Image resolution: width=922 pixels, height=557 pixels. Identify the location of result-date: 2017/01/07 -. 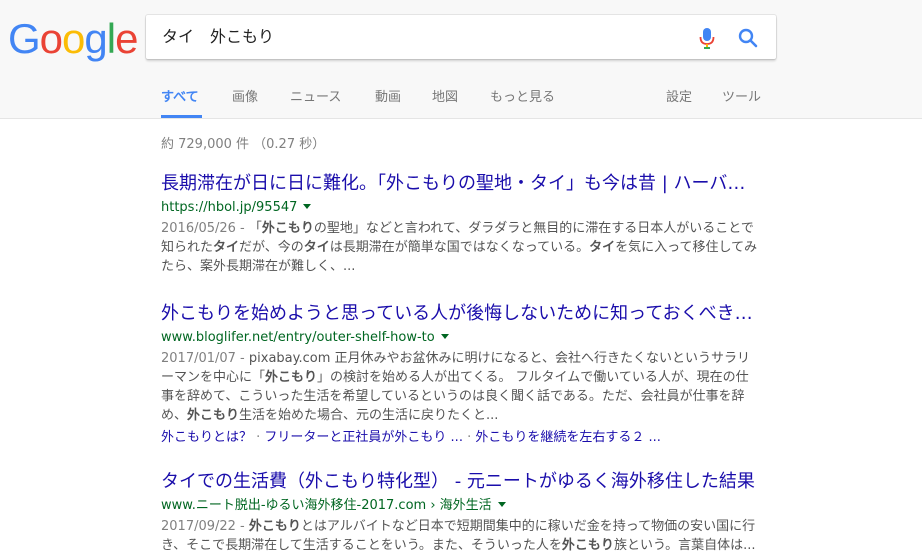
(205, 358).